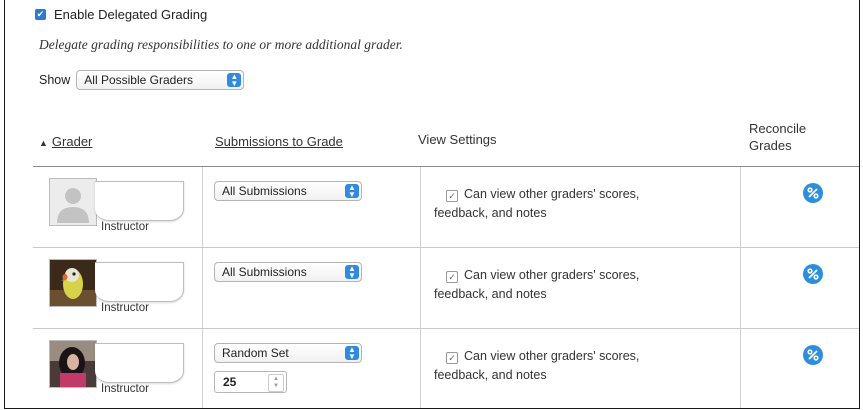 This screenshot has height=410, width=863. What do you see at coordinates (43, 143) in the screenshot?
I see `sort-ascending-icon: ▲` at bounding box center [43, 143].